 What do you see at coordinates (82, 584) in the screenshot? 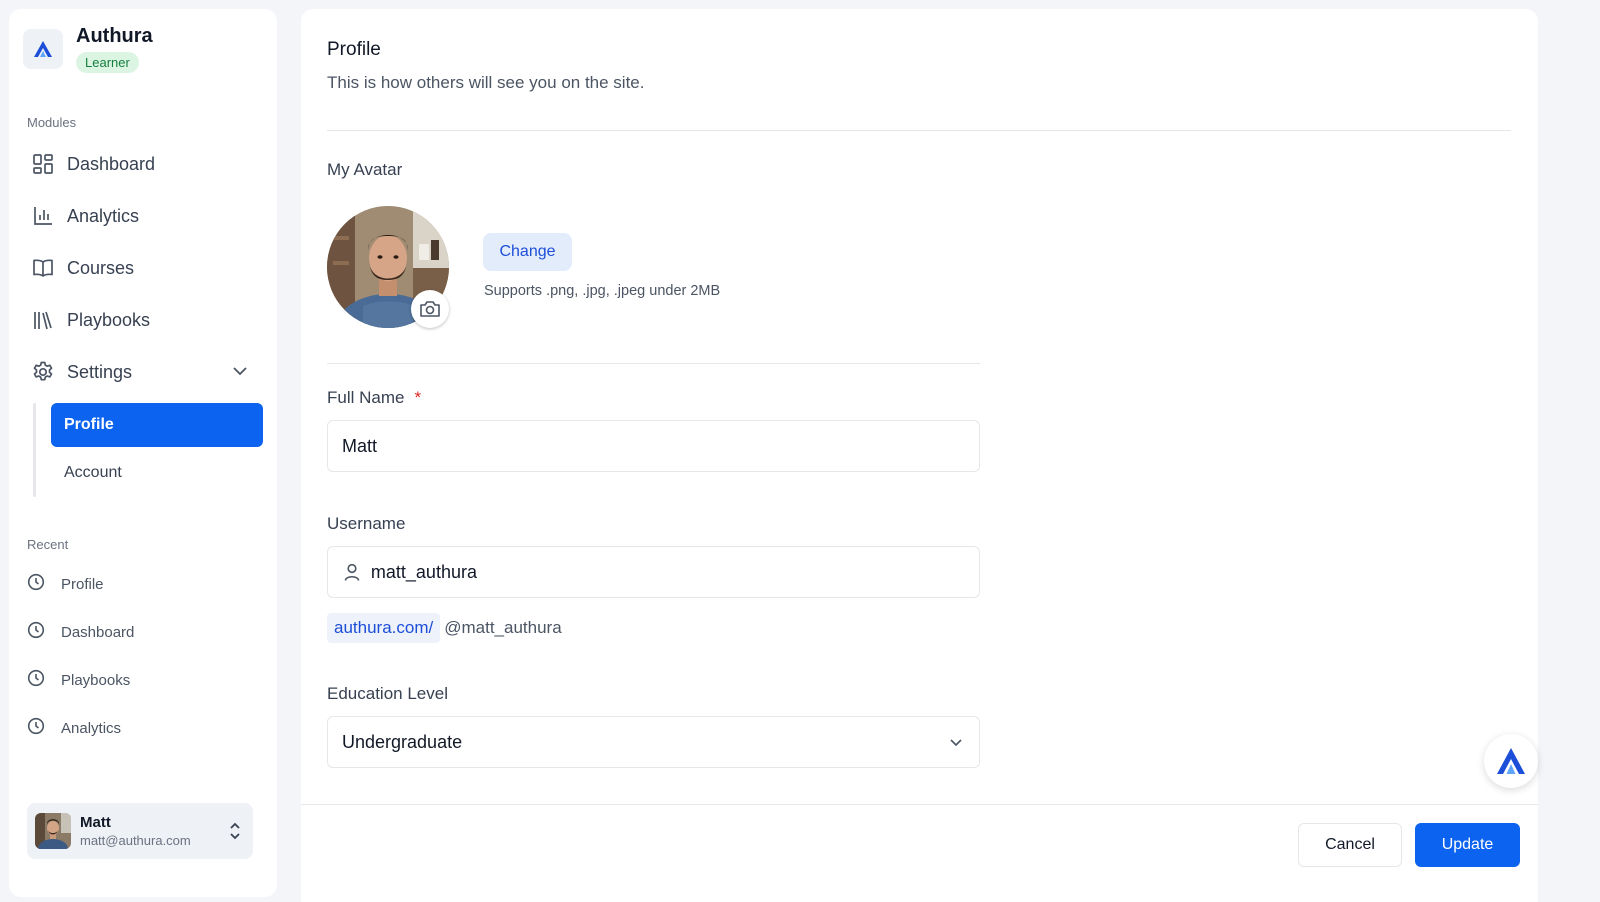
I see `recent-item-label: Profile` at bounding box center [82, 584].